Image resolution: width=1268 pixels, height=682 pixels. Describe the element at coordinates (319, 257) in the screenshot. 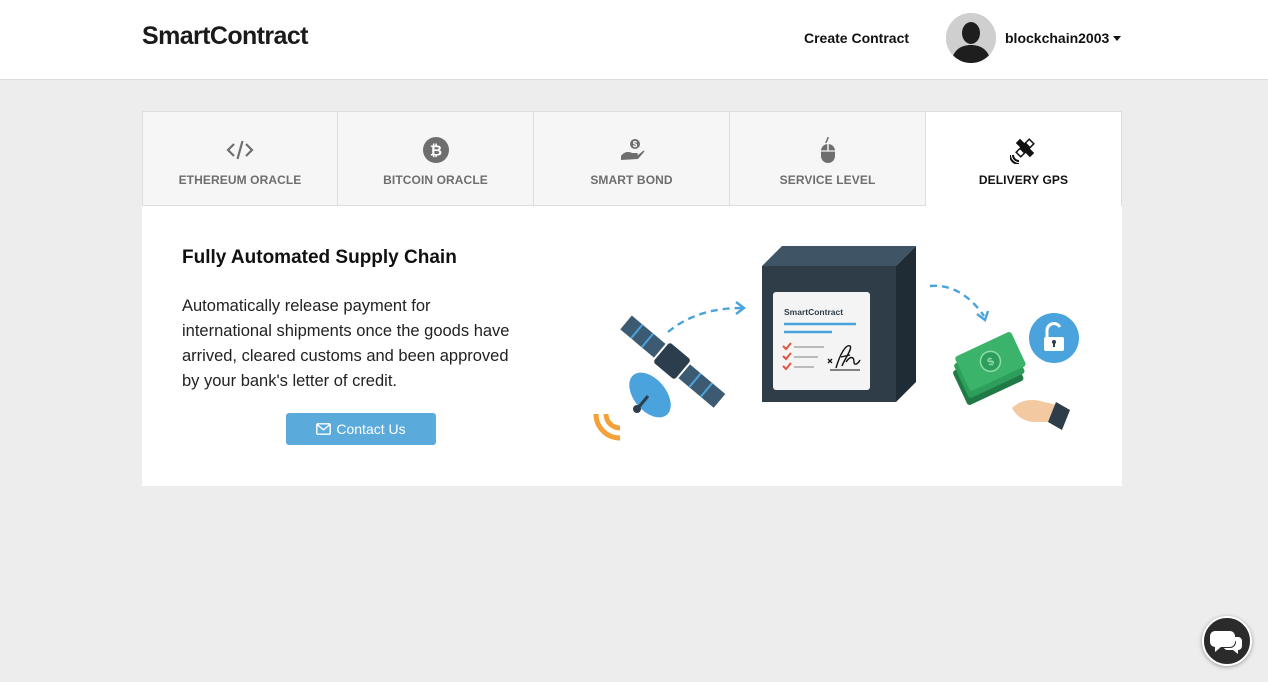

I see `section-title: Fully Automated Supply Chain` at that location.